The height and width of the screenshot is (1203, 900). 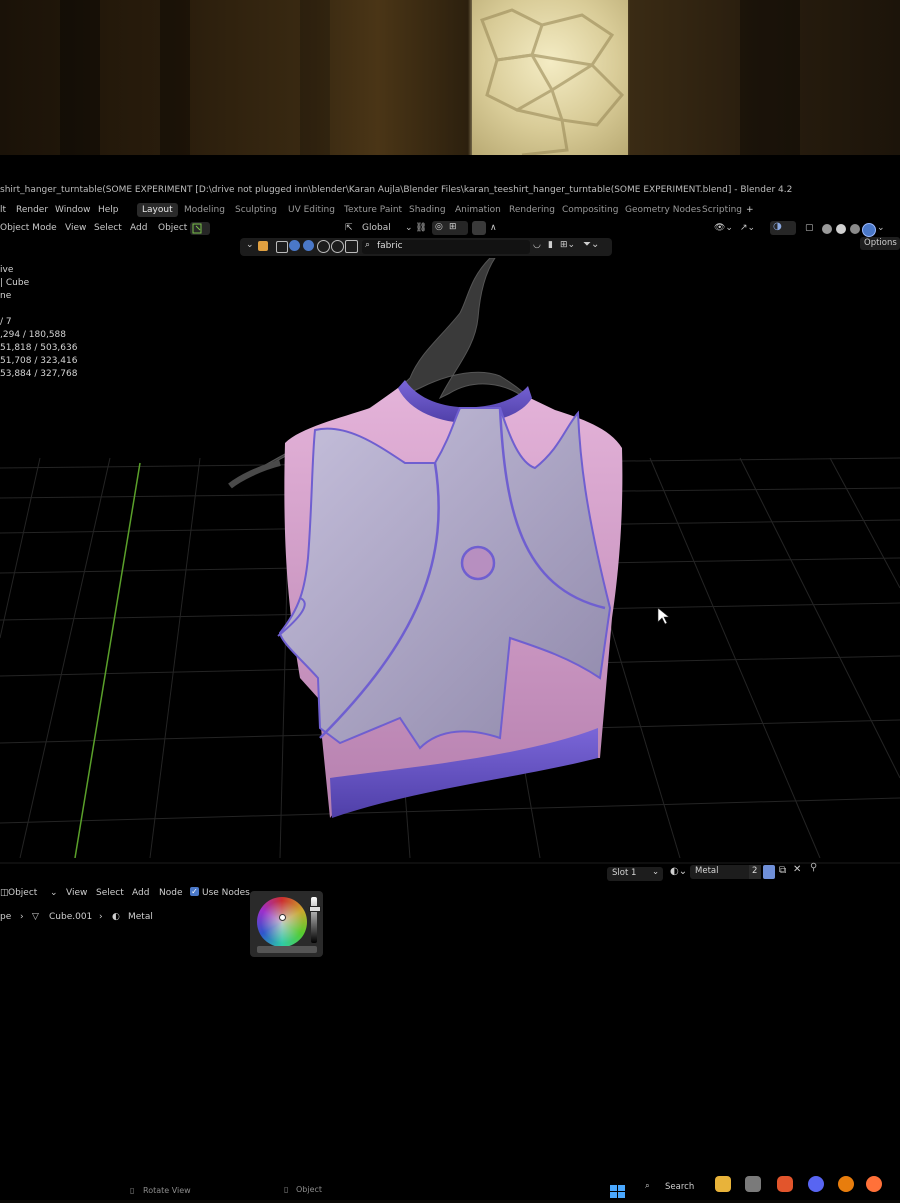 I want to click on tab-texture-paint: Texture Paint, so click(x=373, y=210).